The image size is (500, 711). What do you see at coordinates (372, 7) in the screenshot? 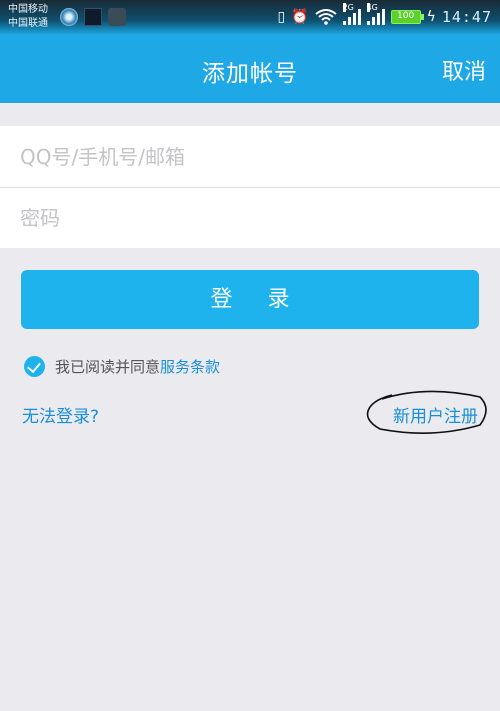
I see `net-4g-label: 4G` at bounding box center [372, 7].